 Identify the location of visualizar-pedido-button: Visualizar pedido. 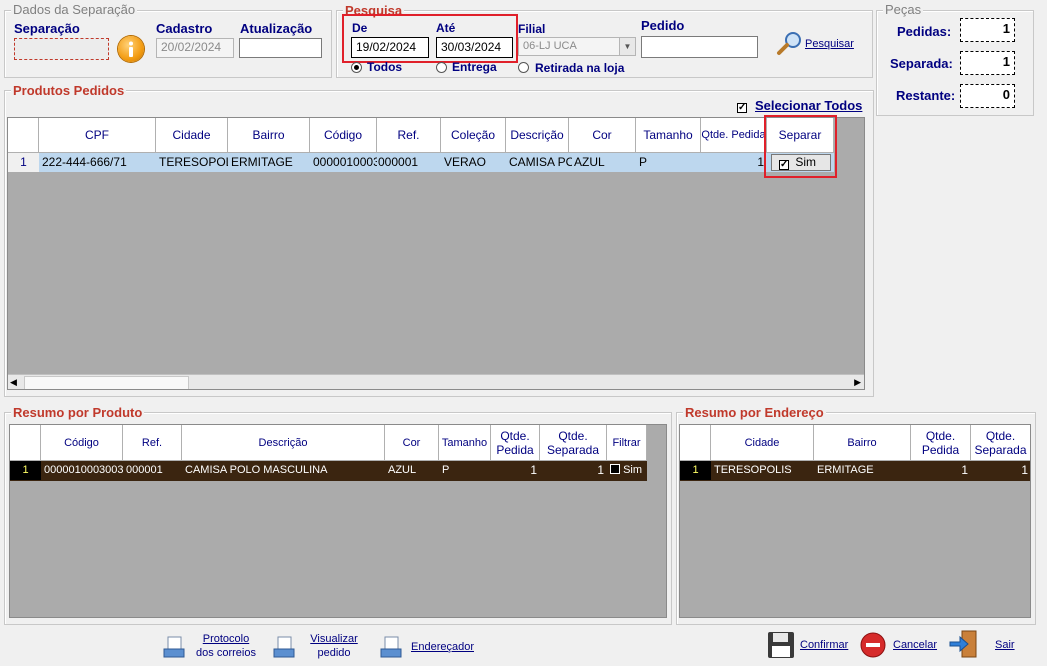
(317, 646).